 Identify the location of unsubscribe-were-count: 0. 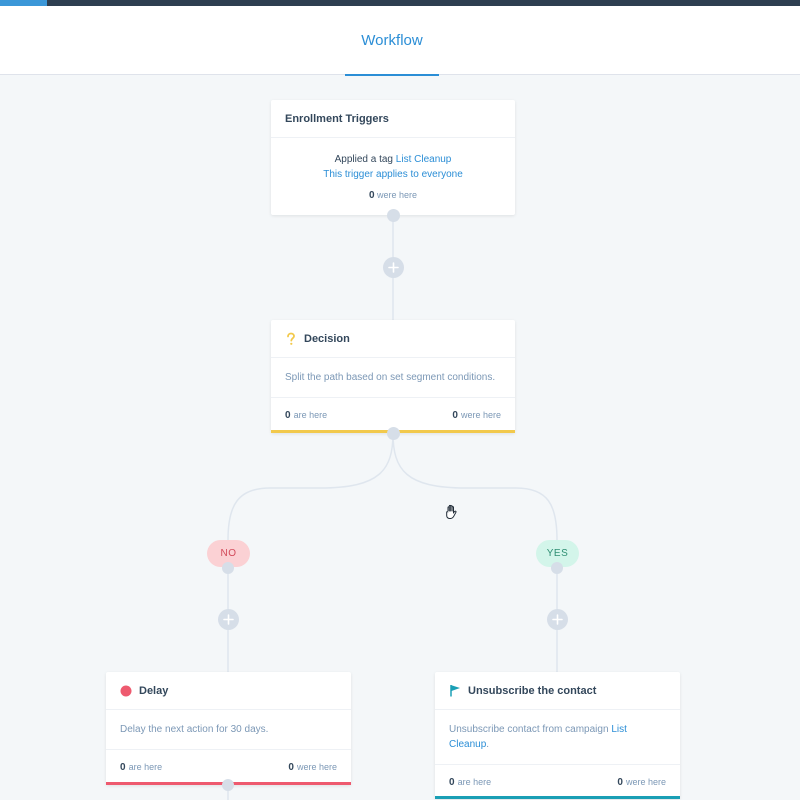
(620, 782).